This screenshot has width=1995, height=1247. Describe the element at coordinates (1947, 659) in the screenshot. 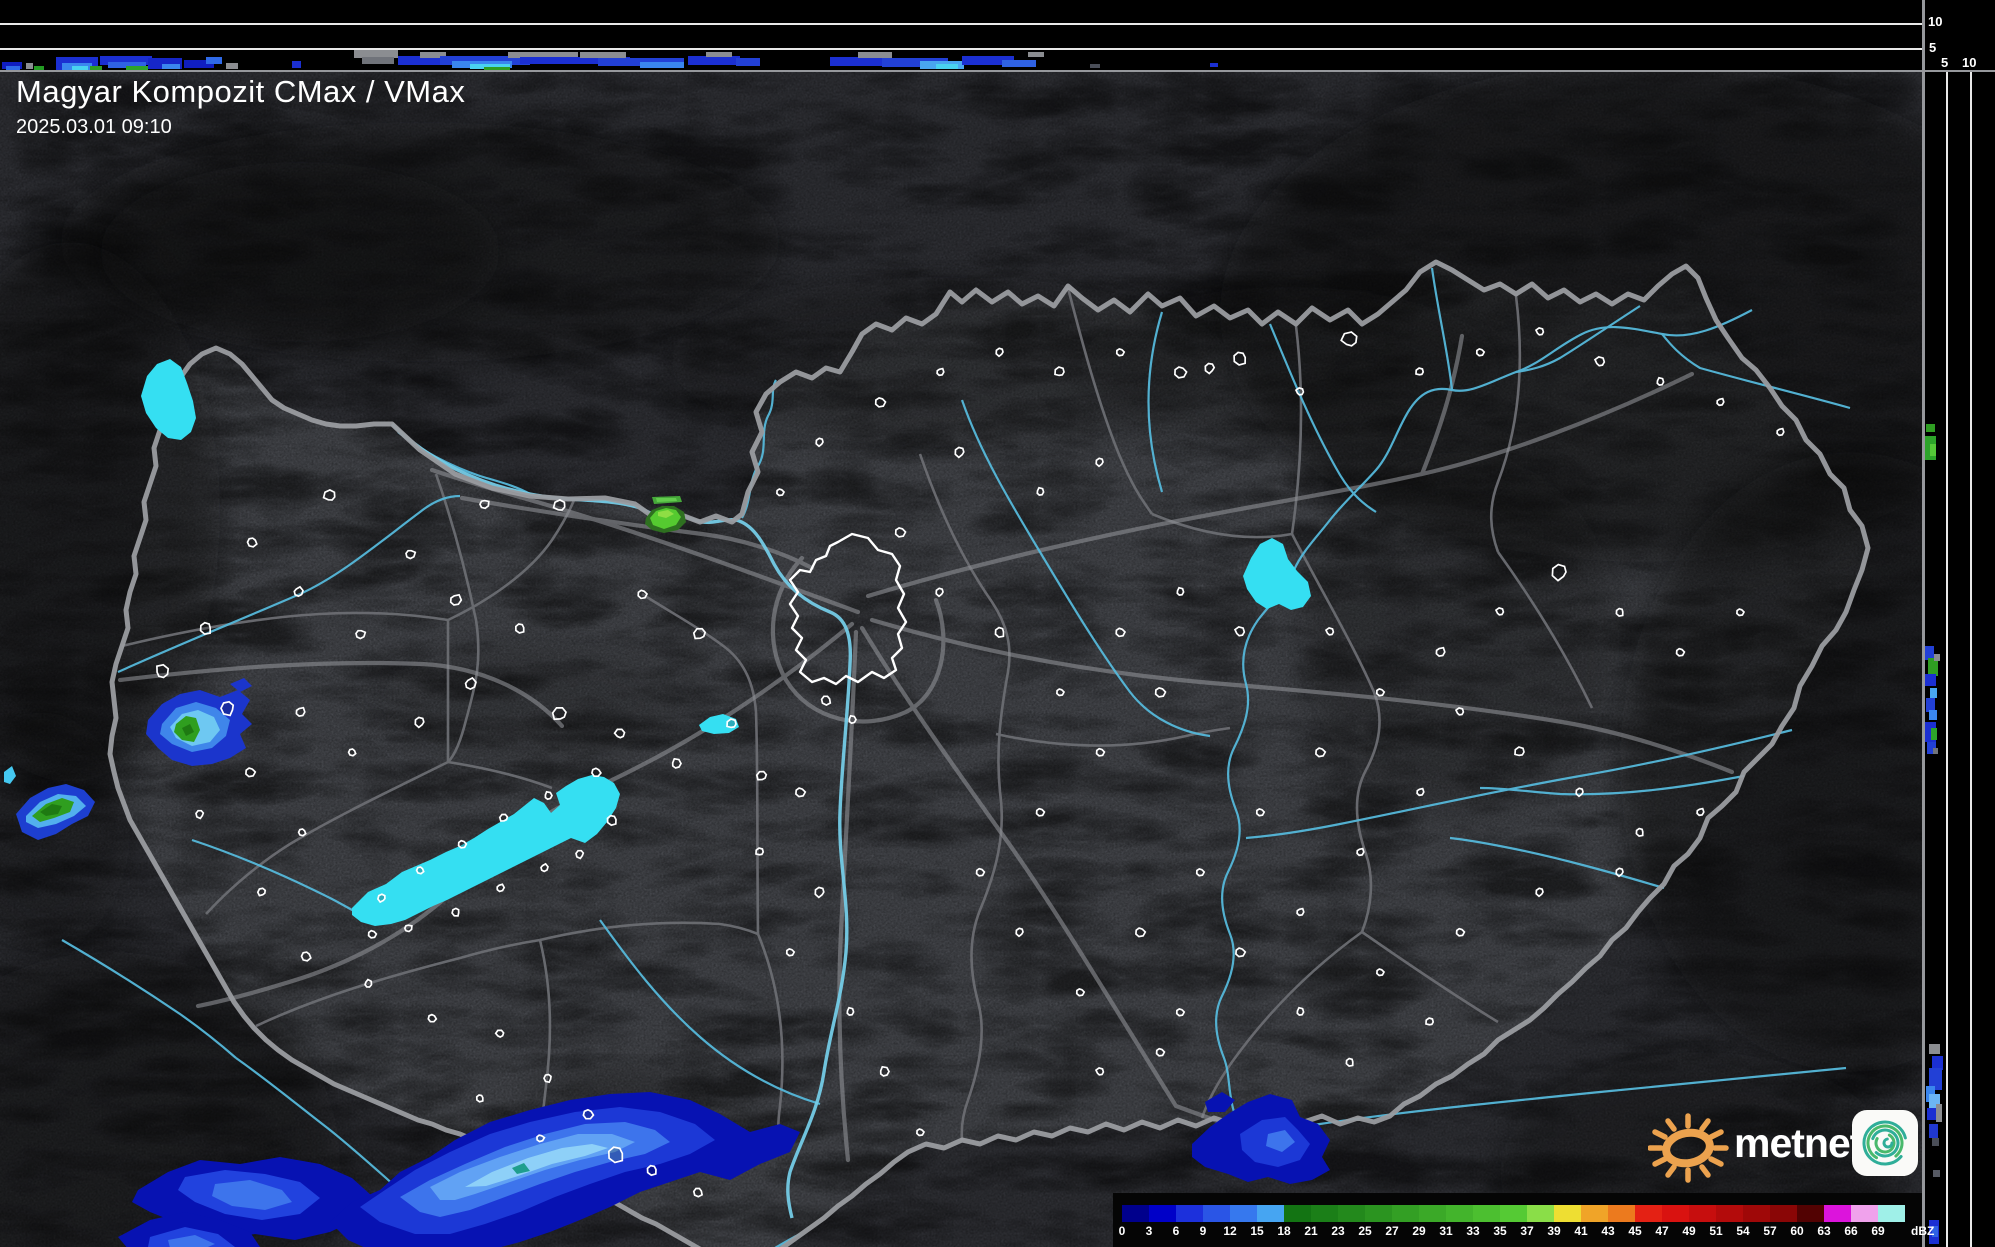

I see `right-gridline-5km` at that location.